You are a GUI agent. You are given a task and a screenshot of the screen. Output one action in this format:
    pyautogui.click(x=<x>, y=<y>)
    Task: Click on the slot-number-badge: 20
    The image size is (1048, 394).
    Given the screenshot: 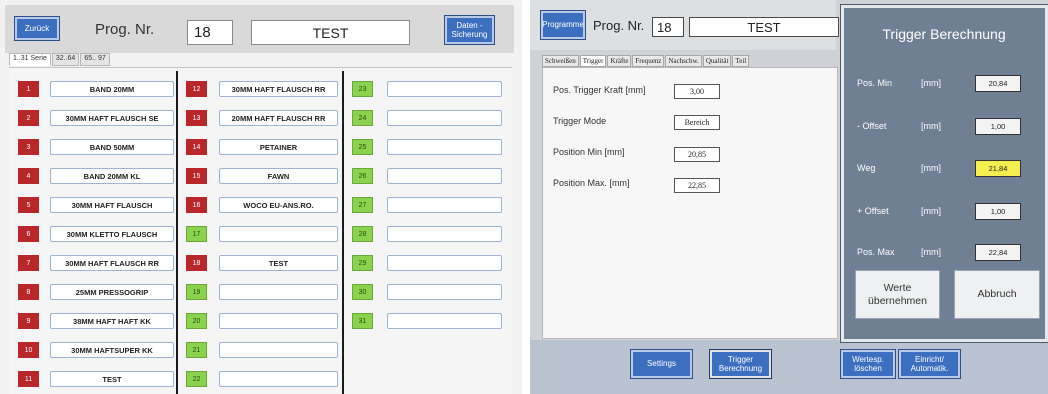 What is the action you would take?
    pyautogui.click(x=196, y=321)
    